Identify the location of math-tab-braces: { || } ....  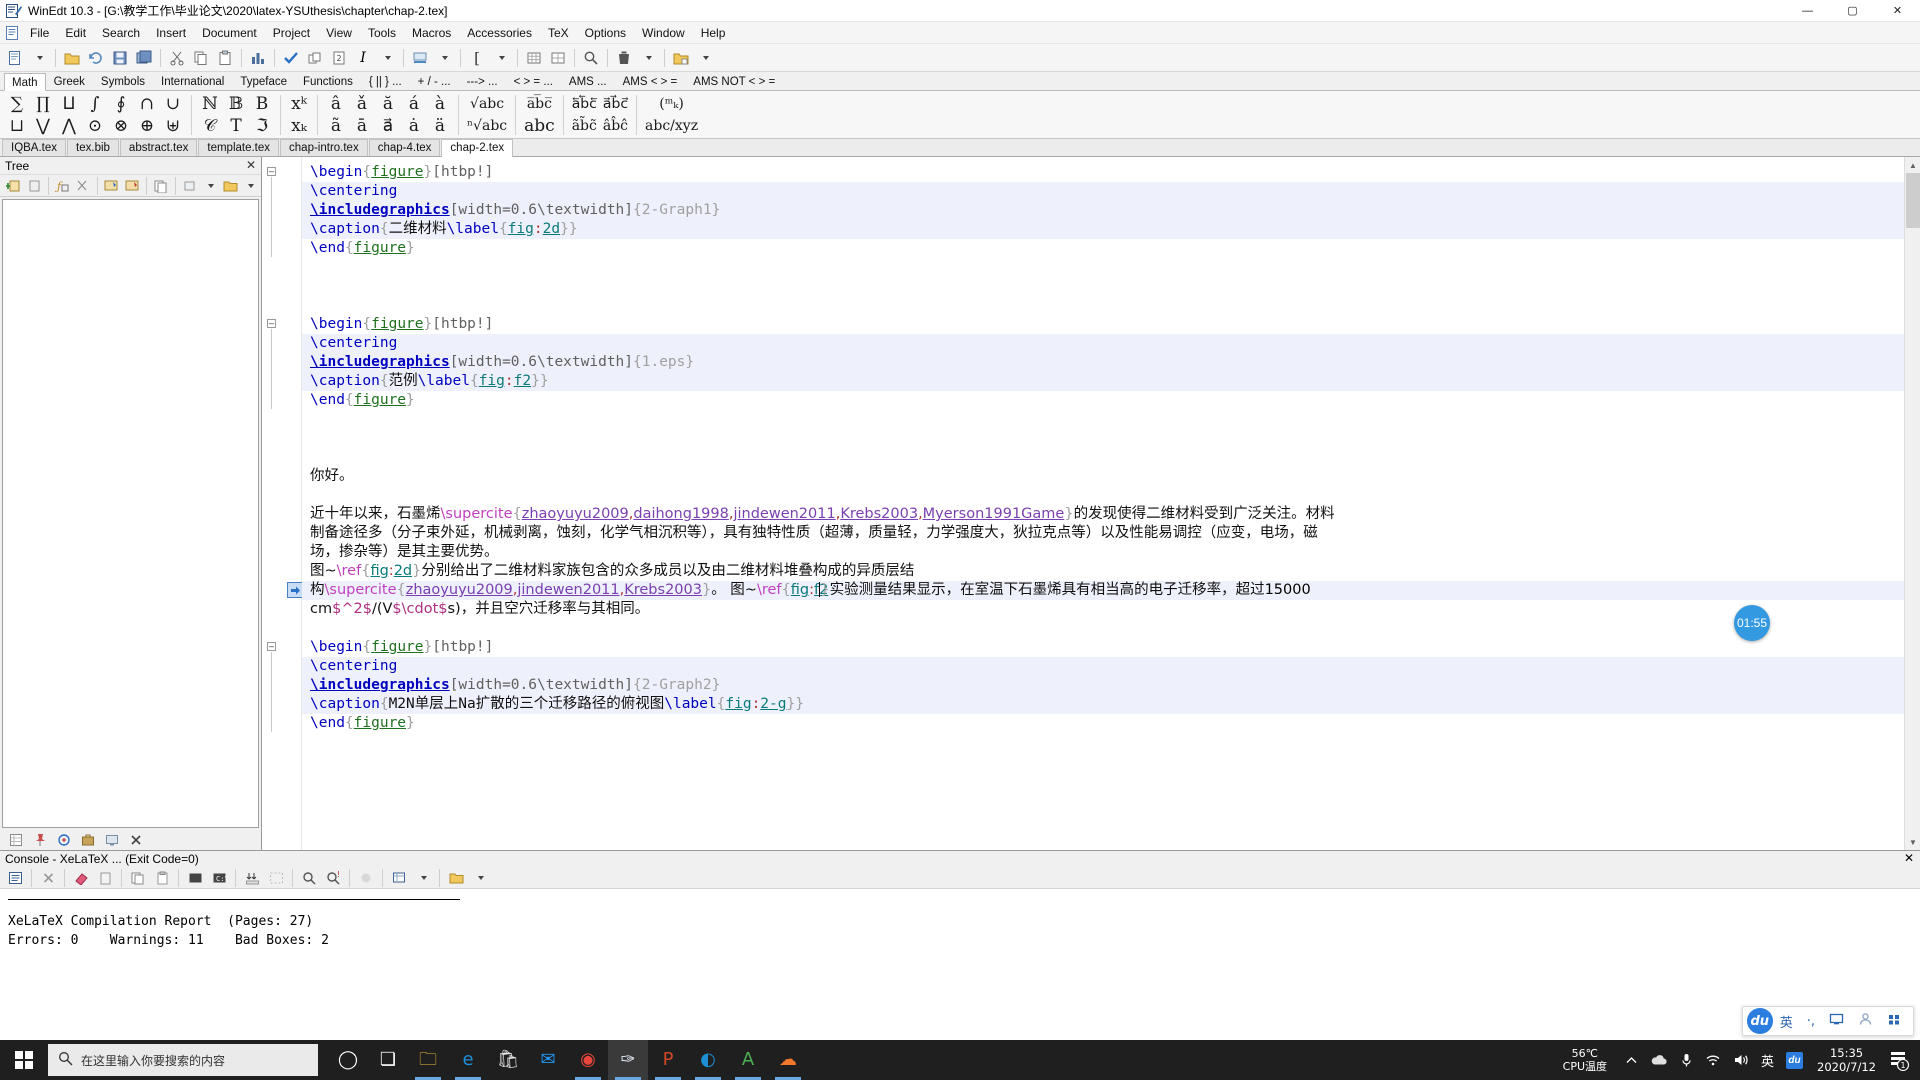
(385, 81).